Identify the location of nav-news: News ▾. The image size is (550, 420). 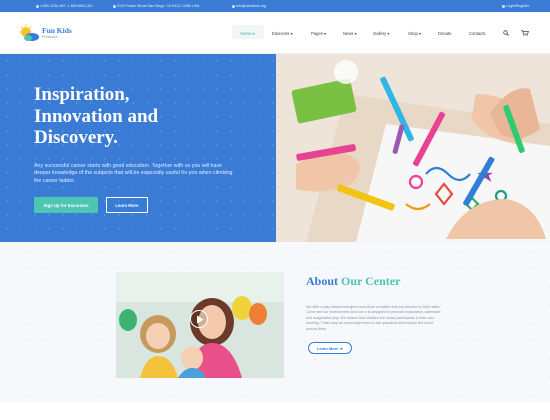
(350, 33).